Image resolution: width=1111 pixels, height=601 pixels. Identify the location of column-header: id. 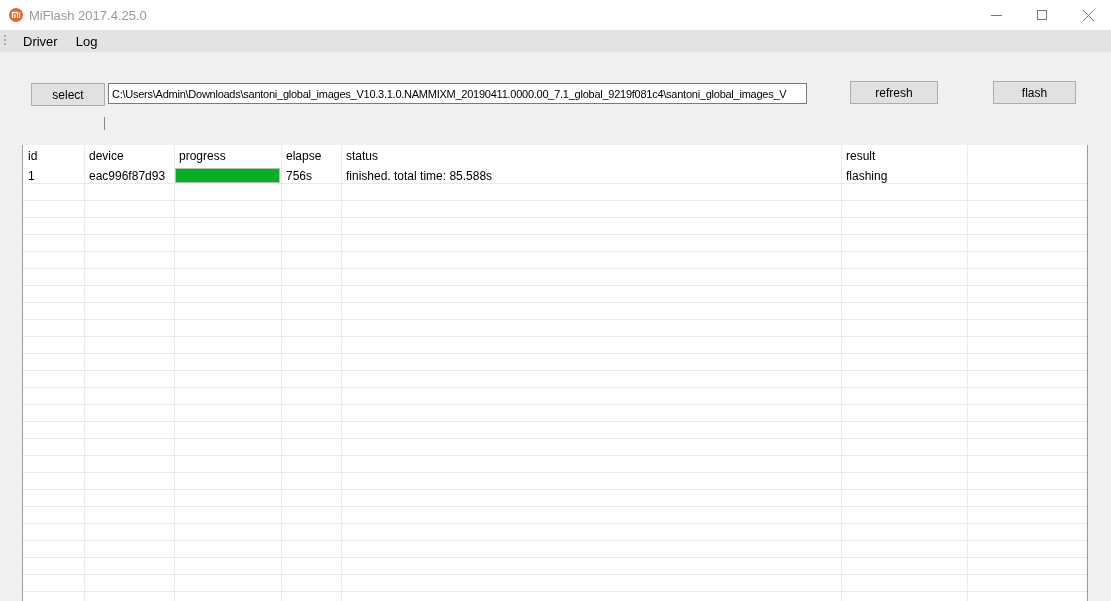
(33, 156).